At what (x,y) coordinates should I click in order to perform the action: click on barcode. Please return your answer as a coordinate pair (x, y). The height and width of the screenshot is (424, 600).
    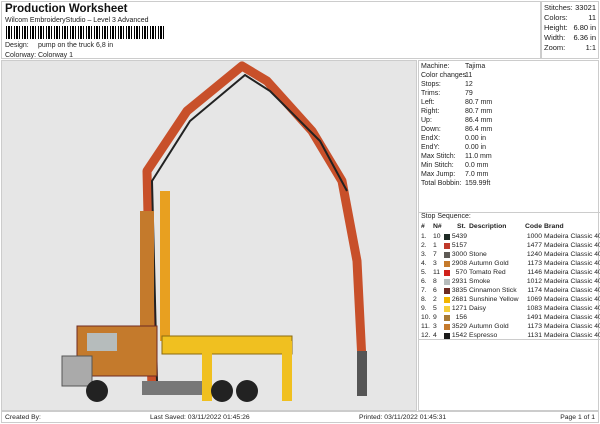
    Looking at the image, I should click on (85, 32).